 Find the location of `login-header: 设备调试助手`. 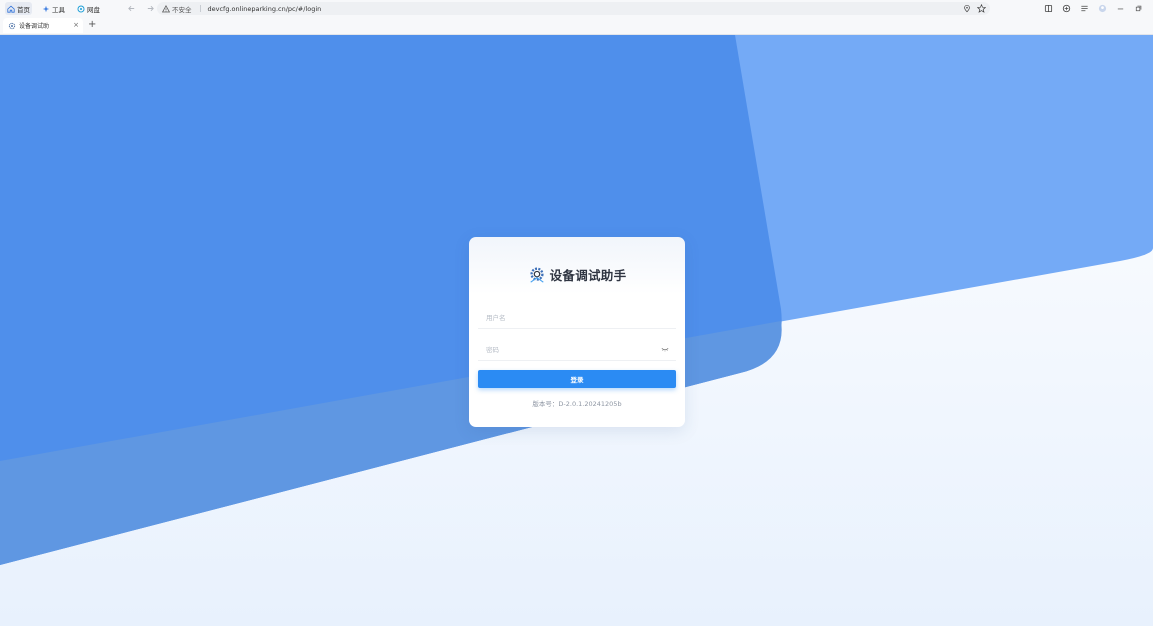

login-header: 设备调试助手 is located at coordinates (577, 274).